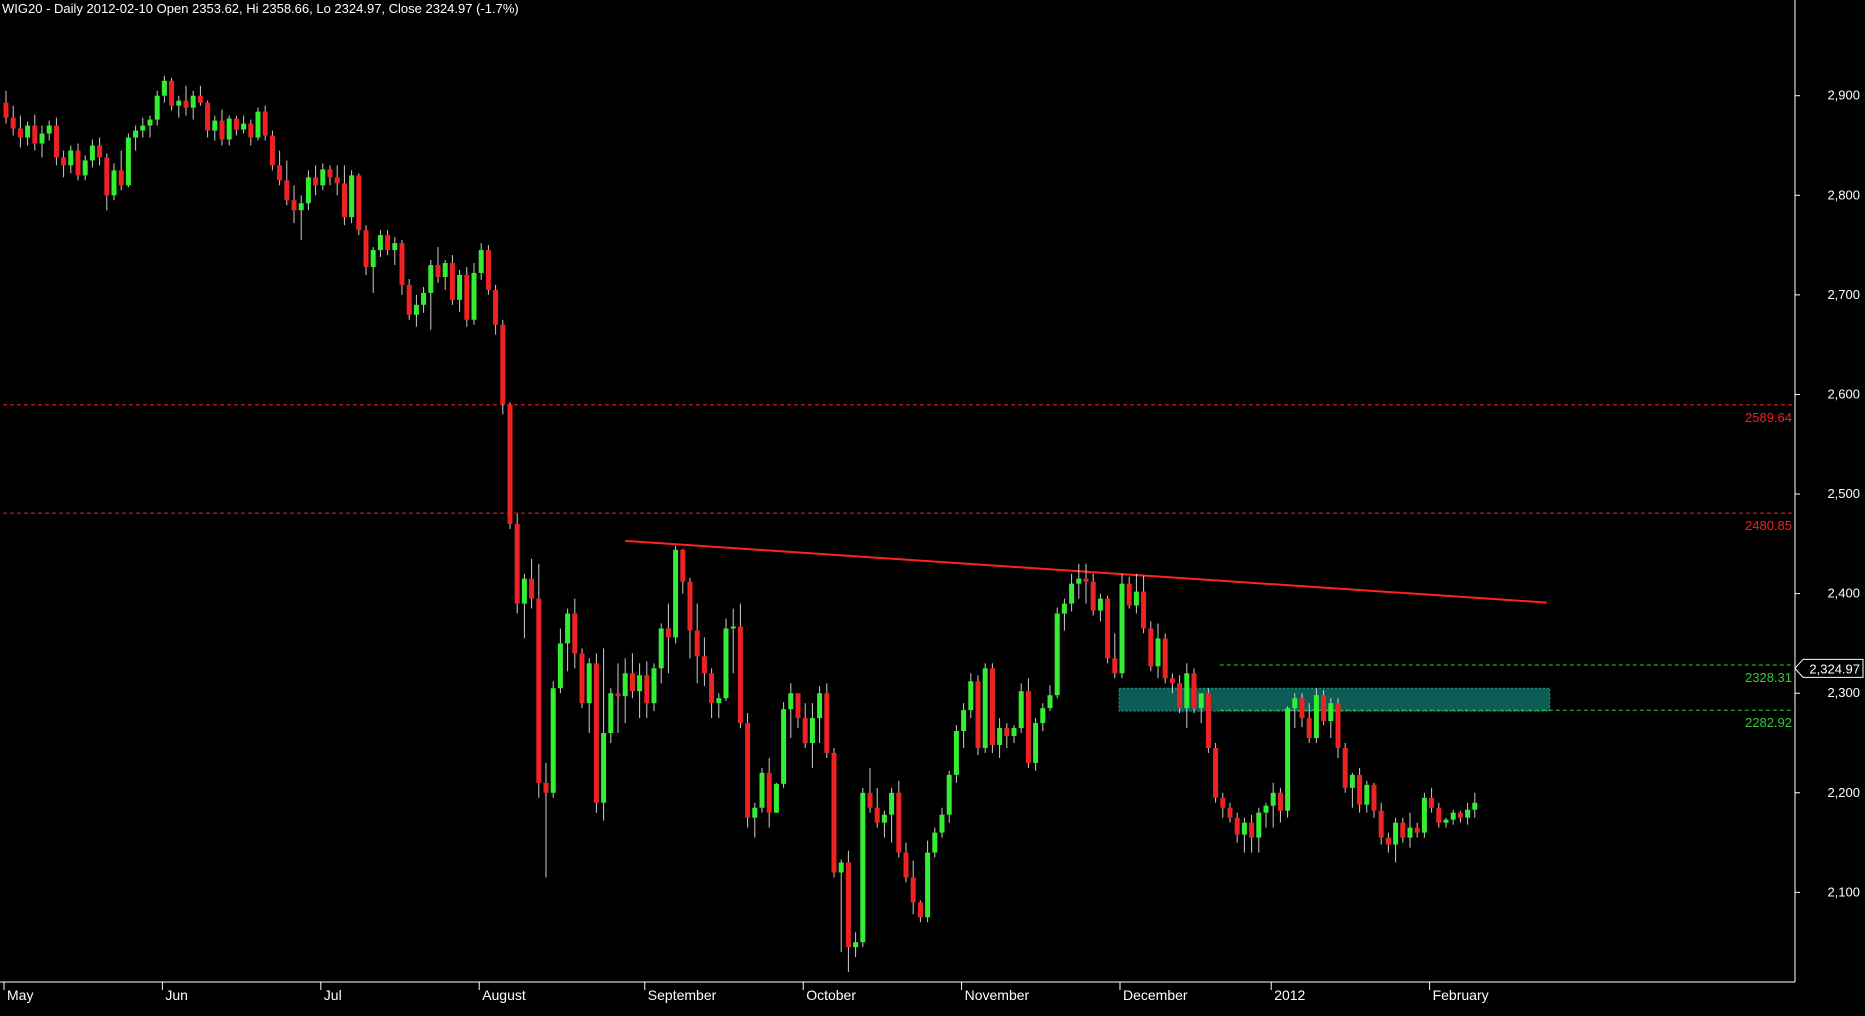 This screenshot has width=1865, height=1016. What do you see at coordinates (1843, 95) in the screenshot?
I see `y-tick-label: 2,900` at bounding box center [1843, 95].